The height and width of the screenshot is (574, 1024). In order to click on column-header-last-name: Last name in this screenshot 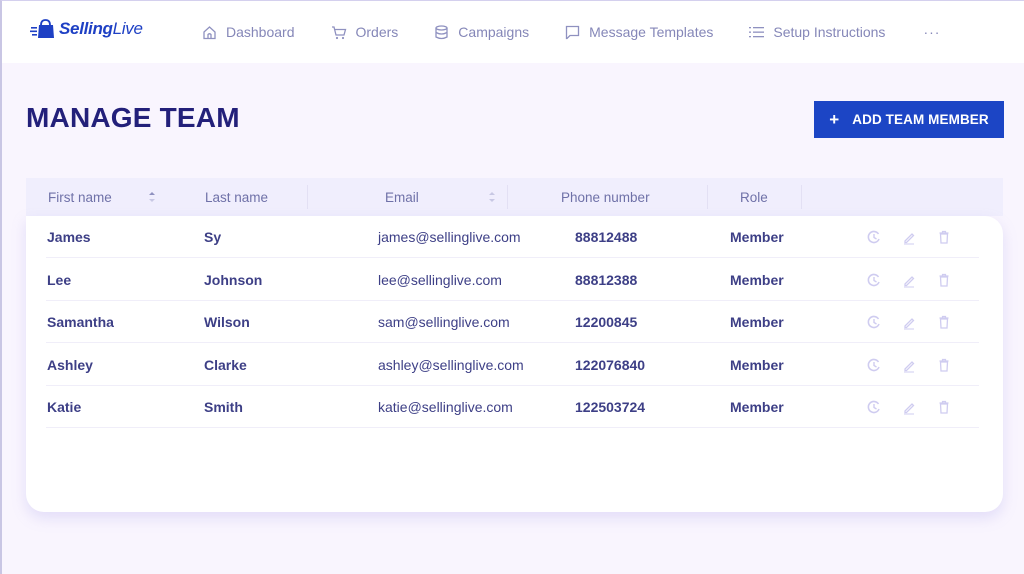, I will do `click(236, 197)`.